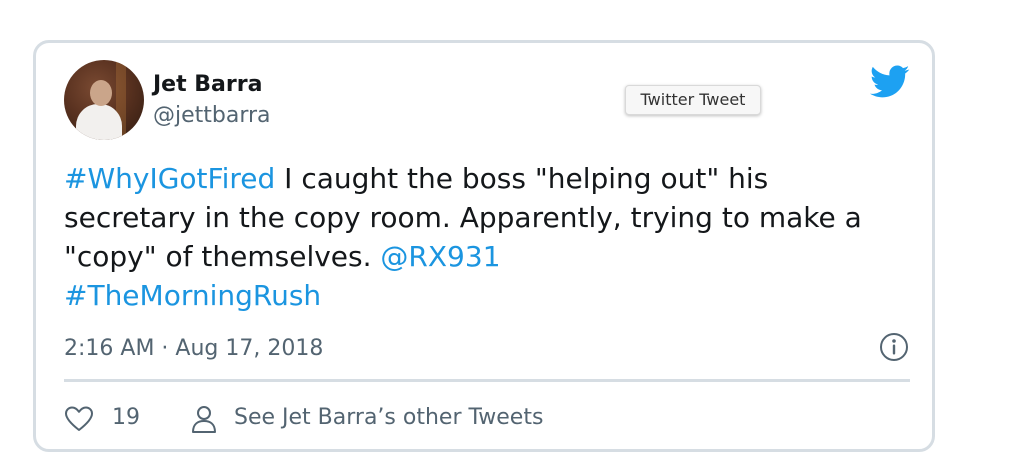  Describe the element at coordinates (693, 100) in the screenshot. I see `tooltip: Twitter Tweet` at that location.